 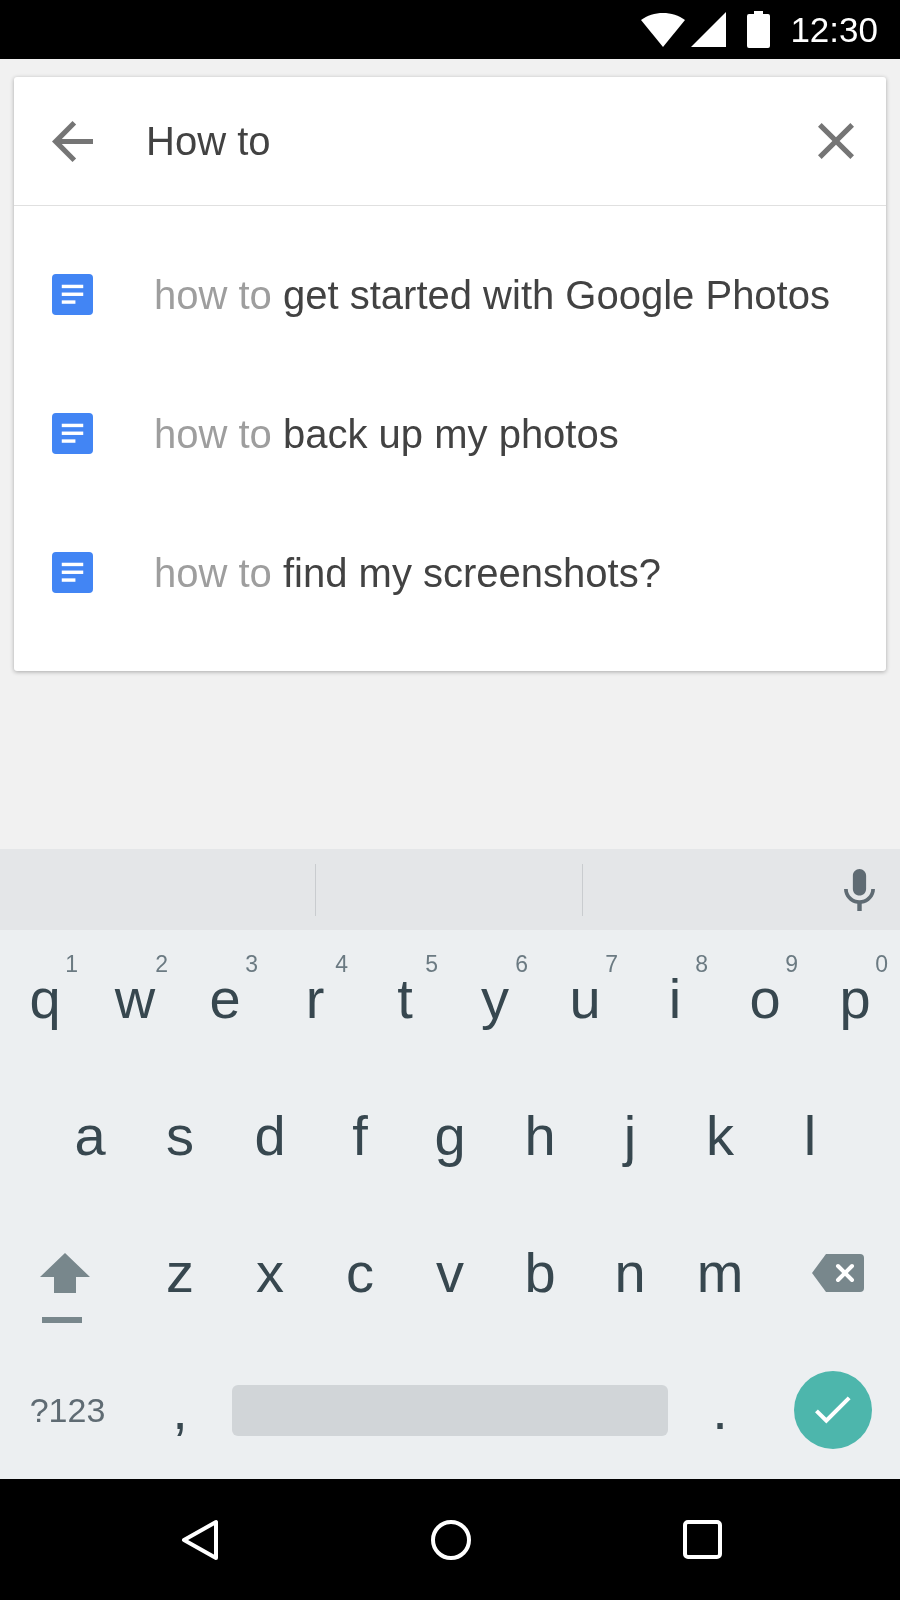 What do you see at coordinates (540, 1135) in the screenshot?
I see `letter-key: h` at bounding box center [540, 1135].